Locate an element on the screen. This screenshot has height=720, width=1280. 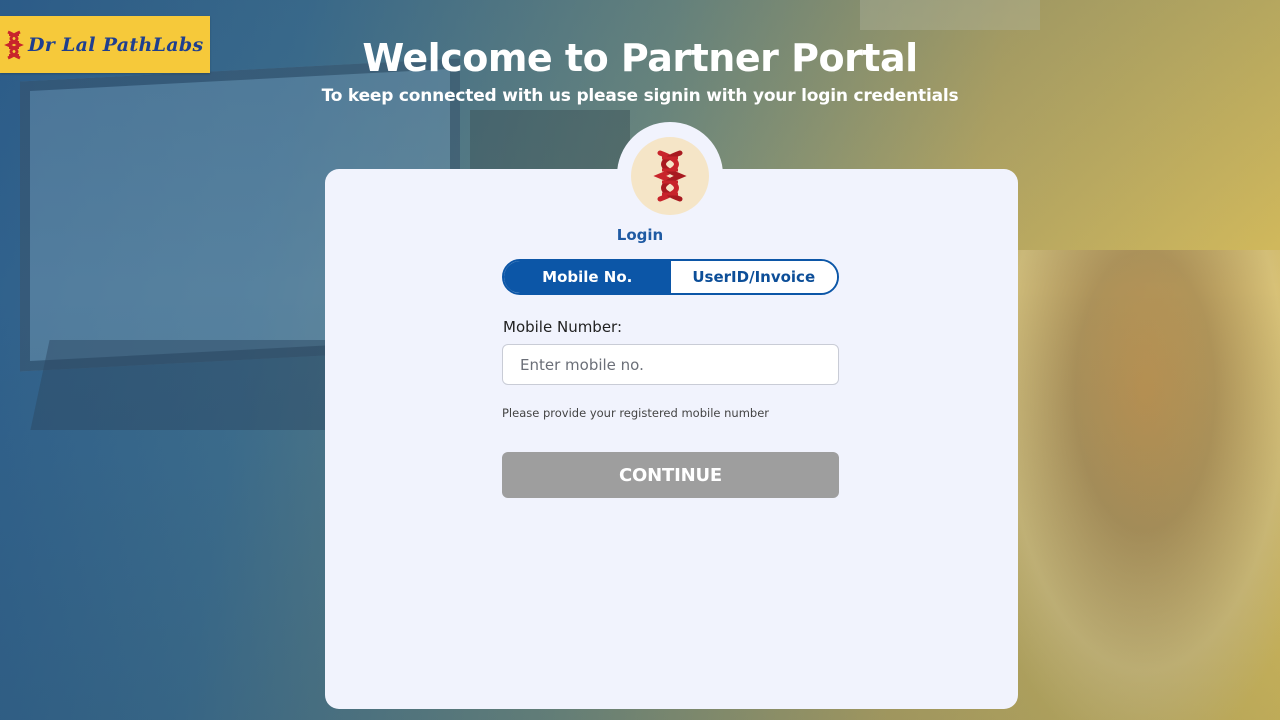
continue-button: CONTINUE is located at coordinates (670, 475).